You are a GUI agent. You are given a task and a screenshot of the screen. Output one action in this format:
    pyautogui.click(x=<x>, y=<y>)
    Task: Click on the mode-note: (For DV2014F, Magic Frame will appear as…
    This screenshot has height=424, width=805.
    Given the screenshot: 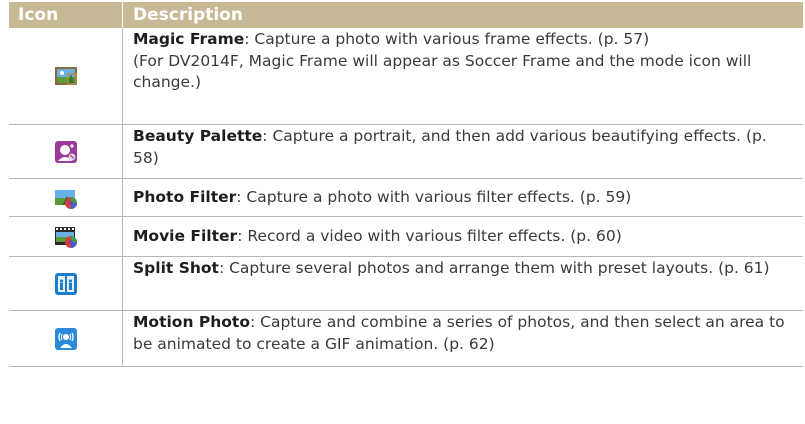 What is the action you would take?
    pyautogui.click(x=442, y=71)
    